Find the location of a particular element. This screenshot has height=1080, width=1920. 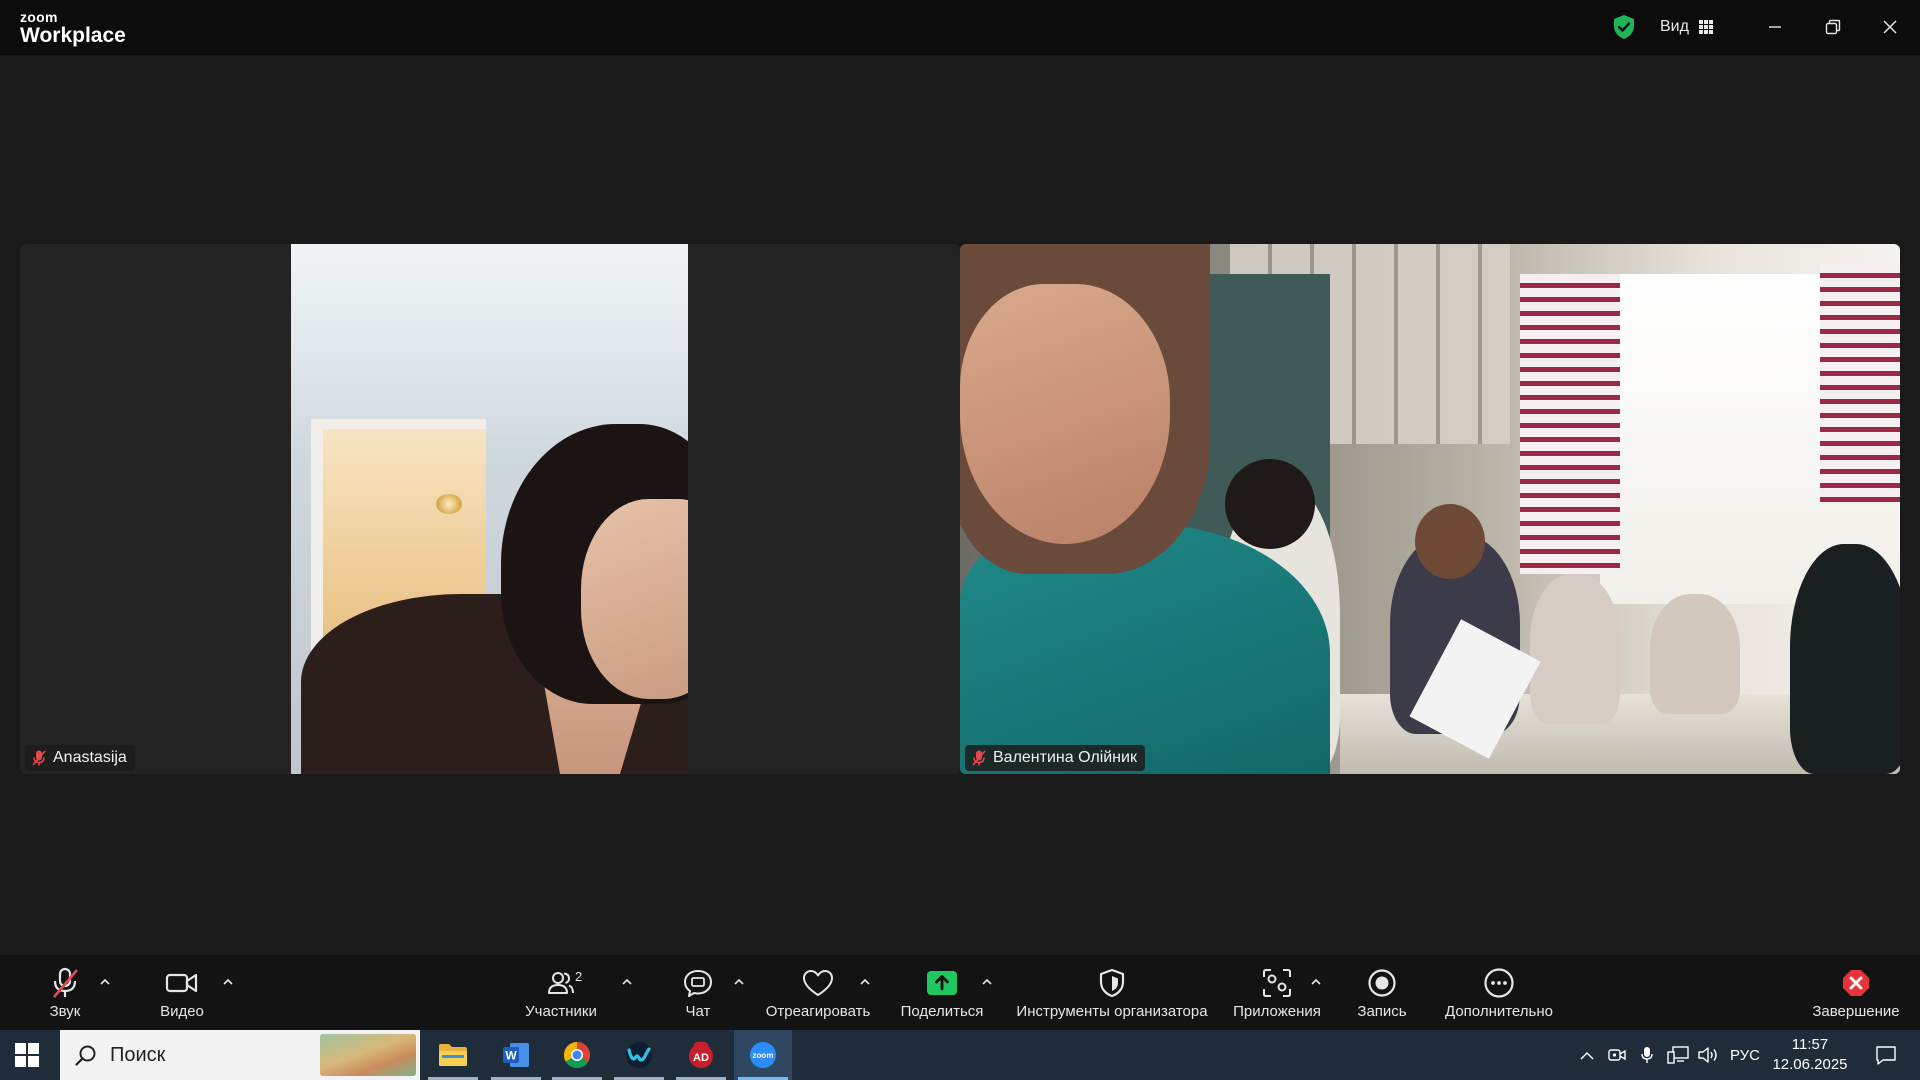

share-screen-button: Поделиться is located at coordinates (942, 995).